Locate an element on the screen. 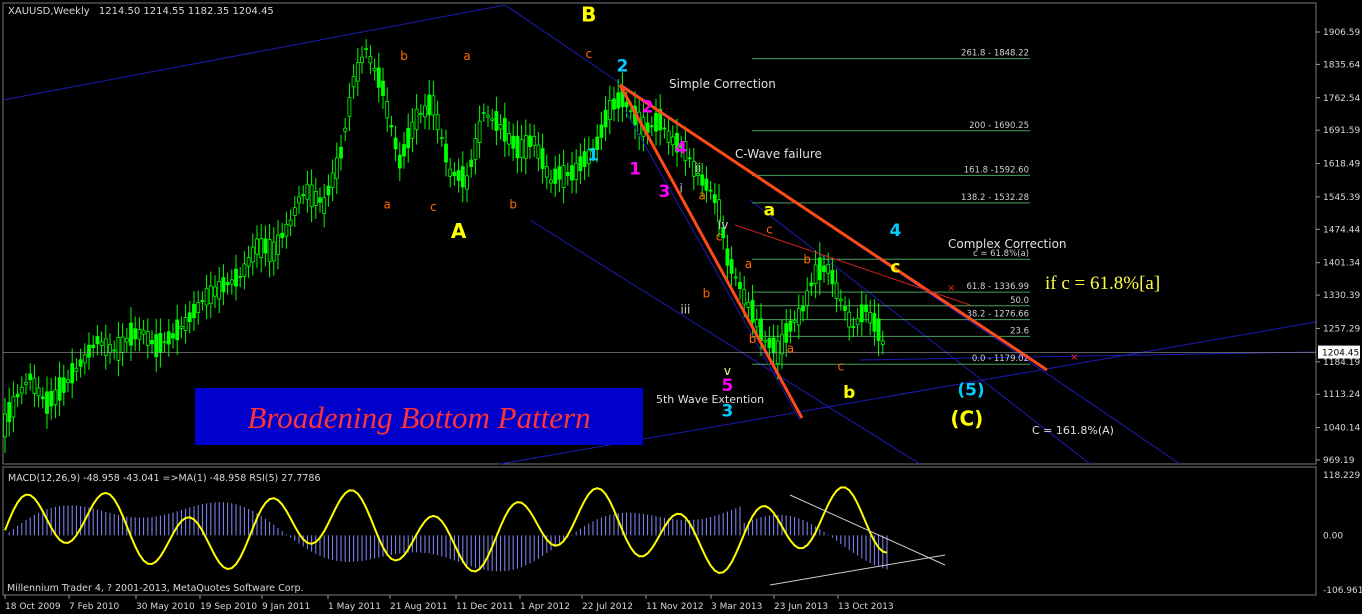 The image size is (1362, 614). time-tick-label: 19 Sep 2010 is located at coordinates (228, 607).